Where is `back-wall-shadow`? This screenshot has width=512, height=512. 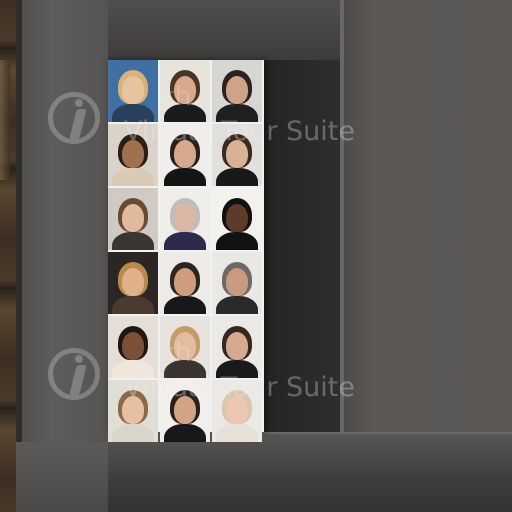 back-wall-shadow is located at coordinates (302, 246).